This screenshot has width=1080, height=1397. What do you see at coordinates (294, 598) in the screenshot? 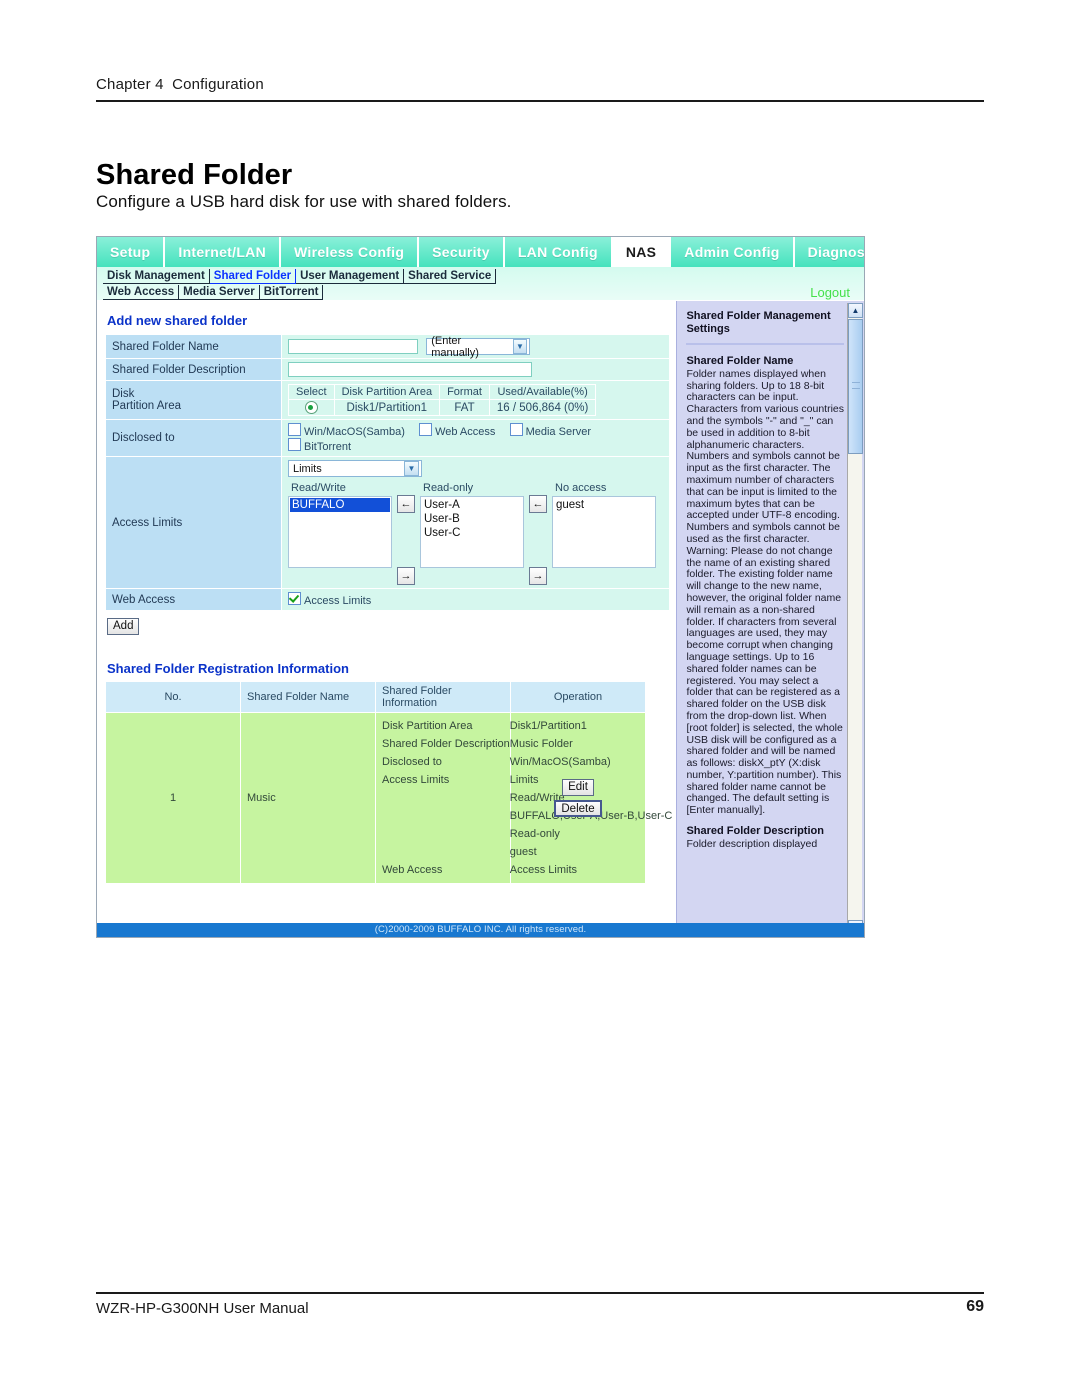
I see `checkbox-checked-icon` at bounding box center [294, 598].